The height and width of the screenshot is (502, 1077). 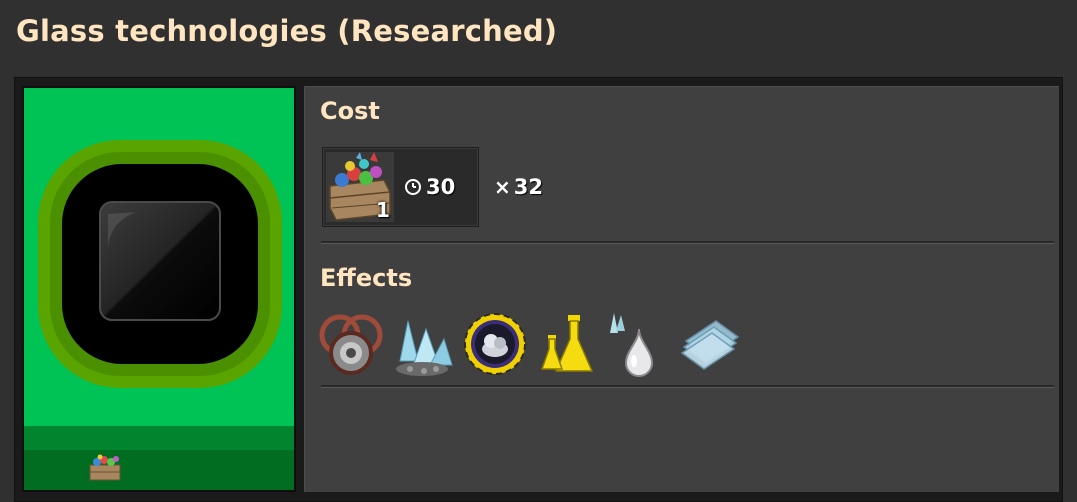 I want to click on rings-recipe-icon, so click(x=351, y=344).